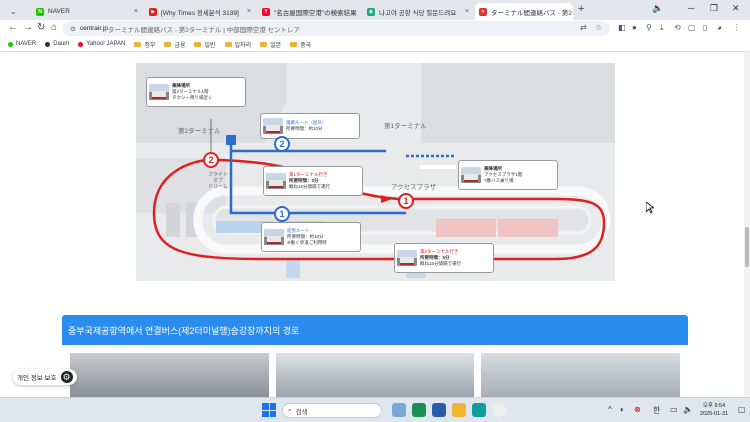 The width and height of the screenshot is (750, 422). I want to click on puzzle-icon: ⚲, so click(649, 27).